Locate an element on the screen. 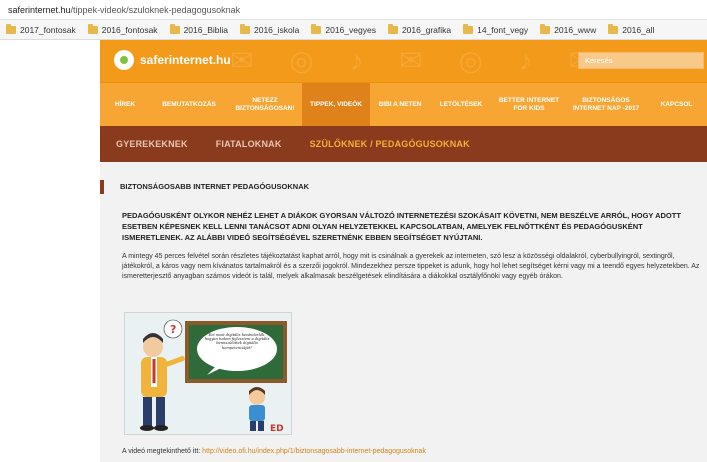 Image resolution: width=707 pixels, height=462 pixels. bookmark-item: 2016_vegyes is located at coordinates (343, 29).